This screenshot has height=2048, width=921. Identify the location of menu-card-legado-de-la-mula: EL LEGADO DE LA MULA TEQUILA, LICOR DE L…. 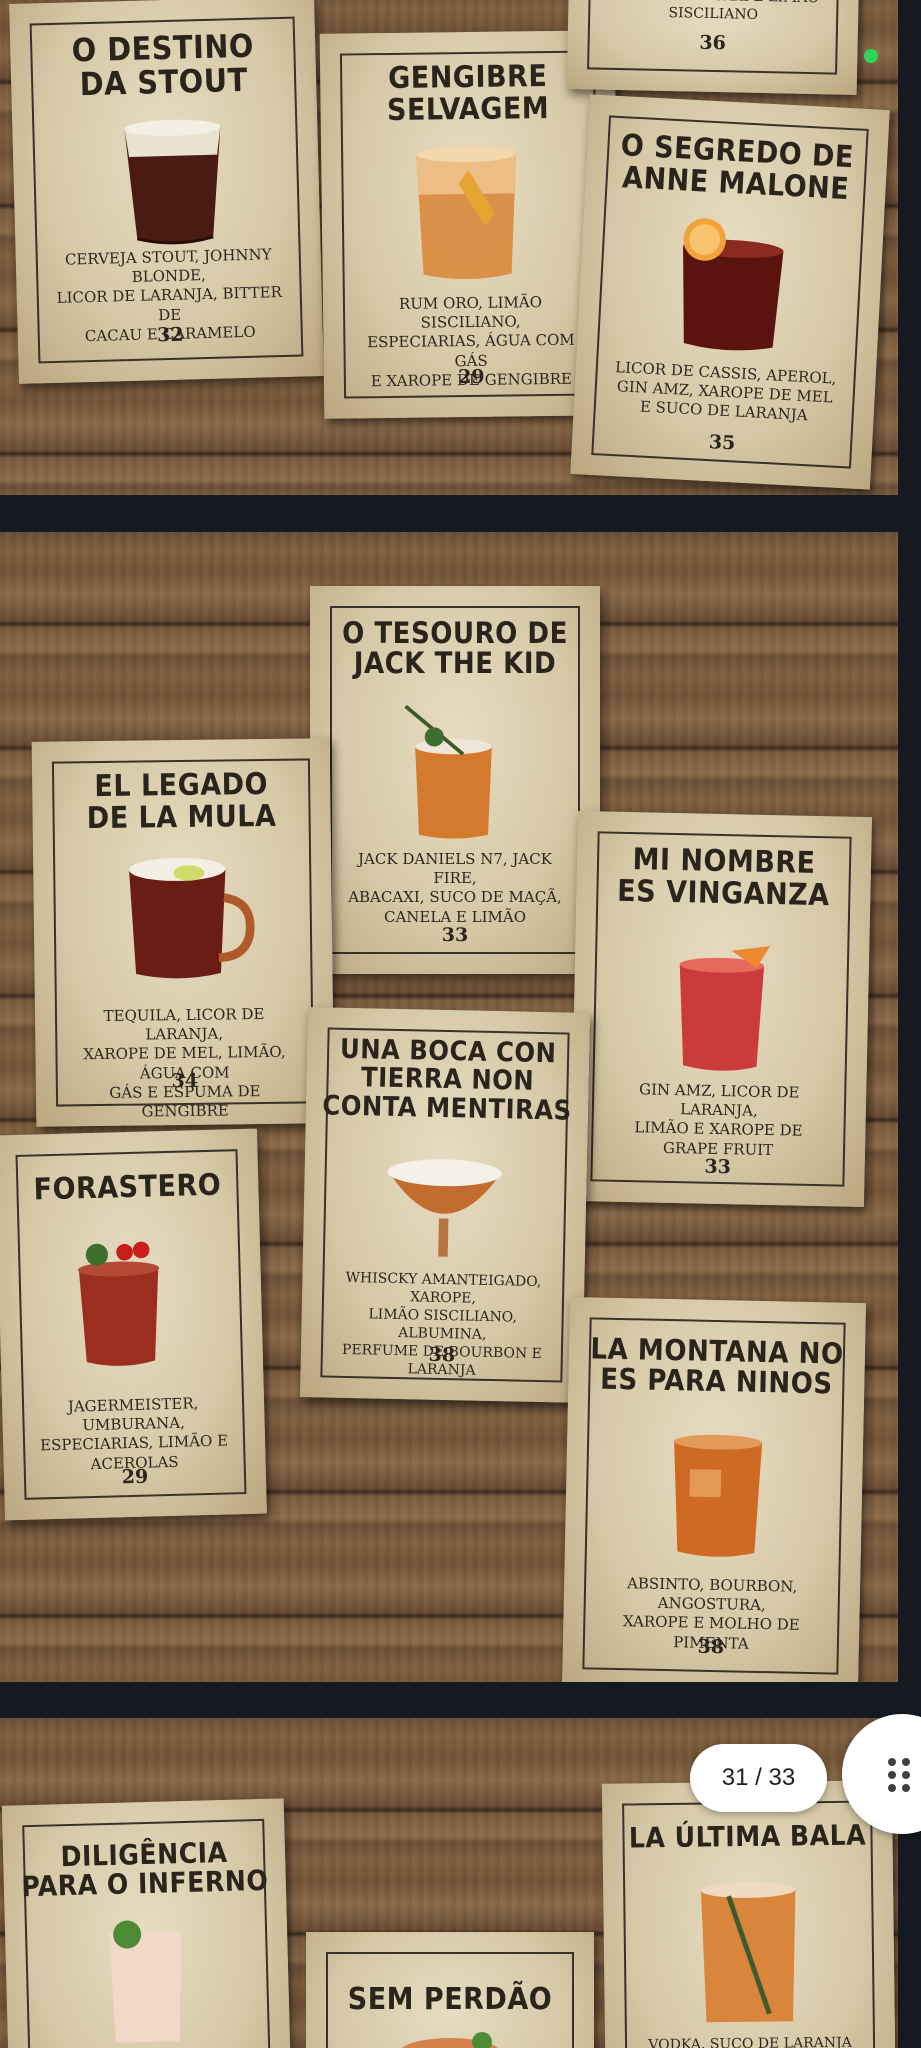
(183, 932).